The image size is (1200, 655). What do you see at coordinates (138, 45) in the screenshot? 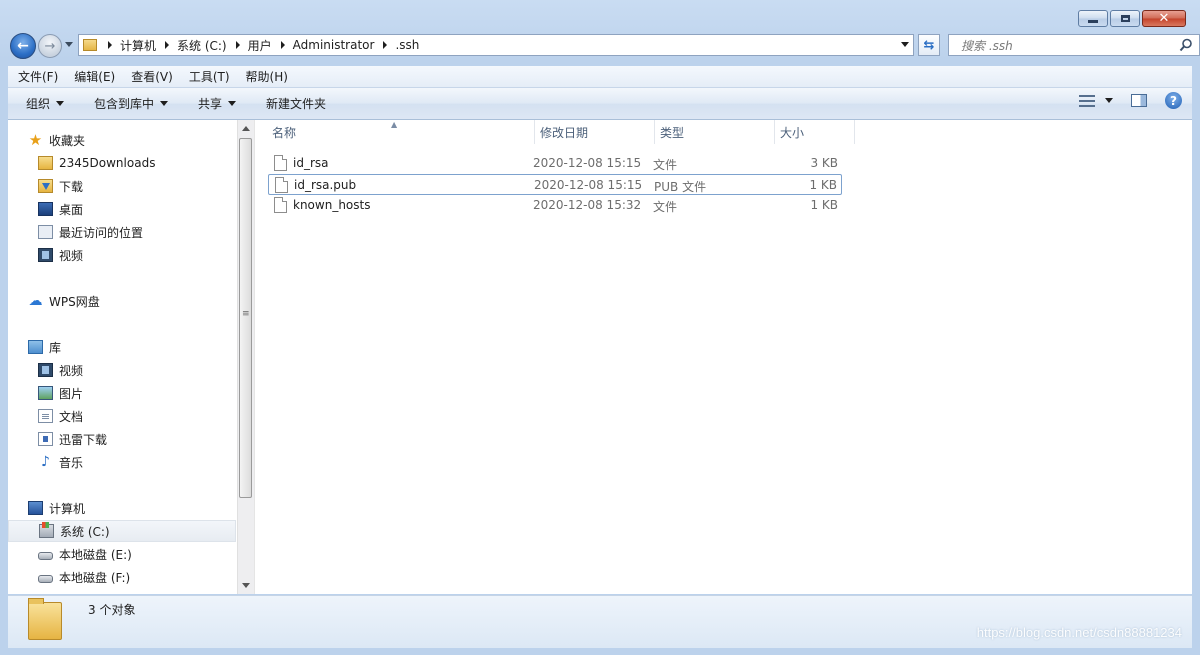
I see `breadcrumb-computer: 计算机` at bounding box center [138, 45].